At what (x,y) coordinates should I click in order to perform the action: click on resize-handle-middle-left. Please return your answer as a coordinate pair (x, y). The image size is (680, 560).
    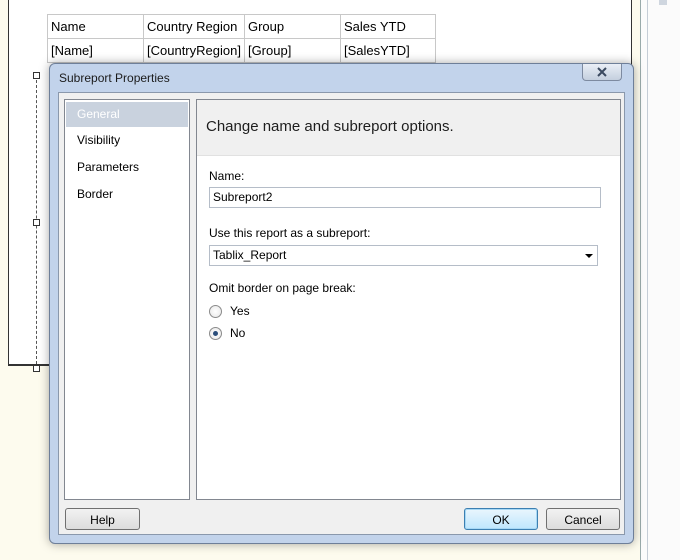
    Looking at the image, I should click on (36, 222).